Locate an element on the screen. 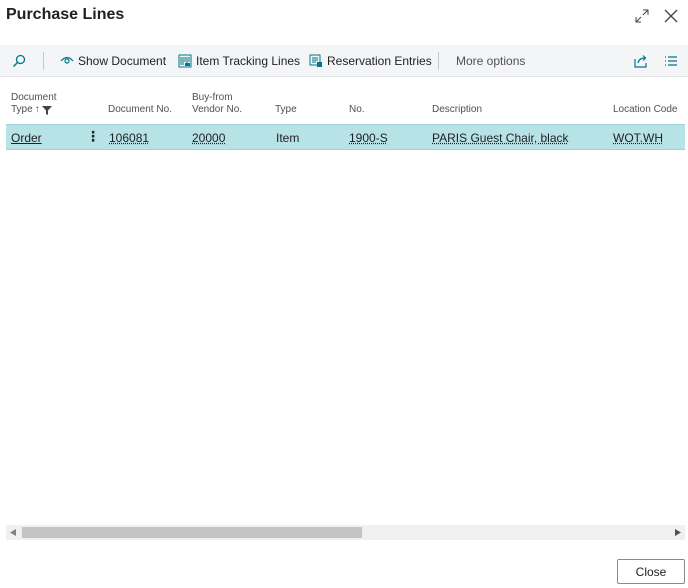 This screenshot has width=688, height=588. cell-type: Item is located at coordinates (288, 138).